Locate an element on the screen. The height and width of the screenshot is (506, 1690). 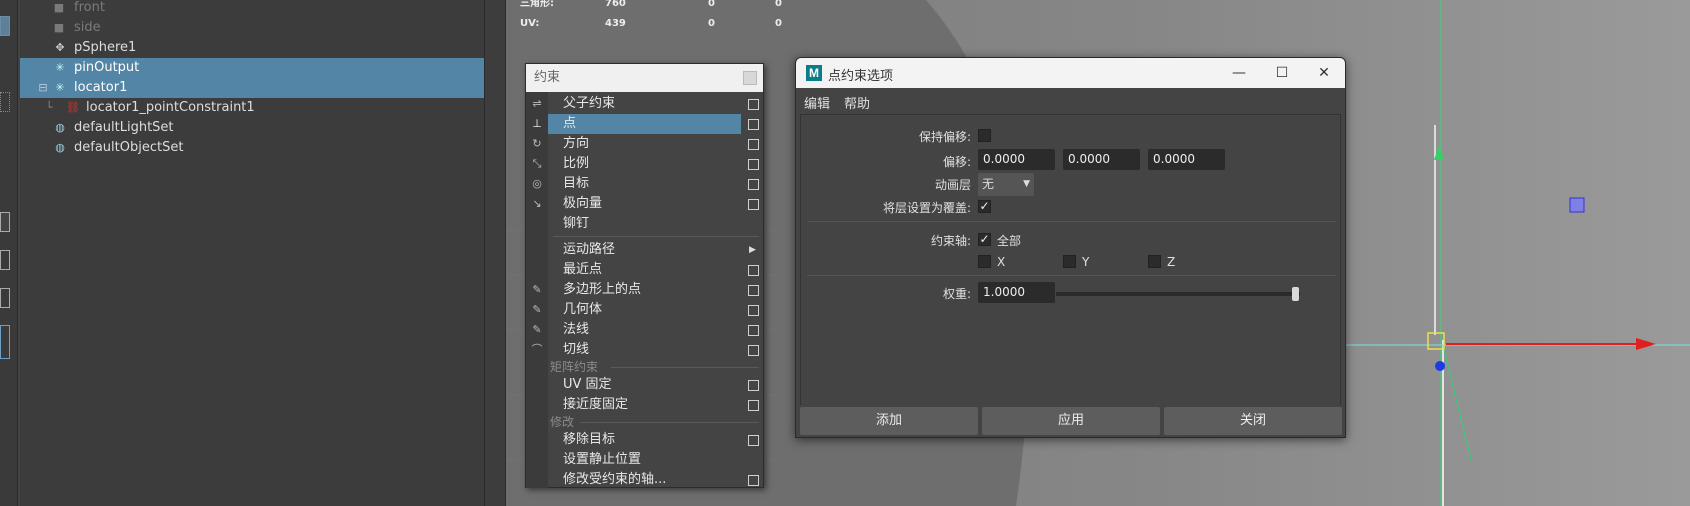
set-layer-override-label: 将层设置为覆盖: is located at coordinates (926, 208).